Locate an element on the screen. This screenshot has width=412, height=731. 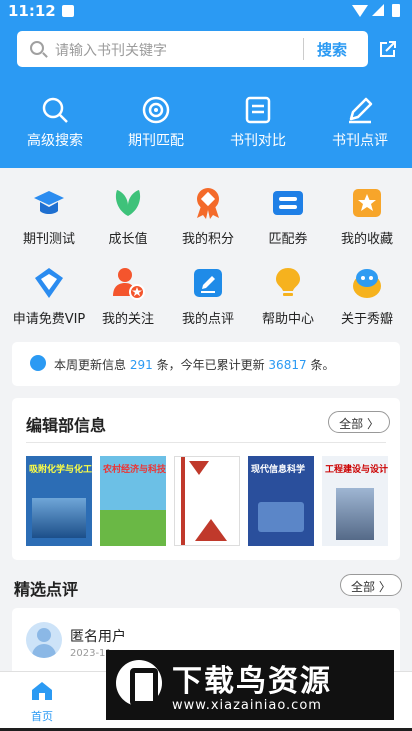
feature-about: 关于秀瓣 is located at coordinates (367, 296).